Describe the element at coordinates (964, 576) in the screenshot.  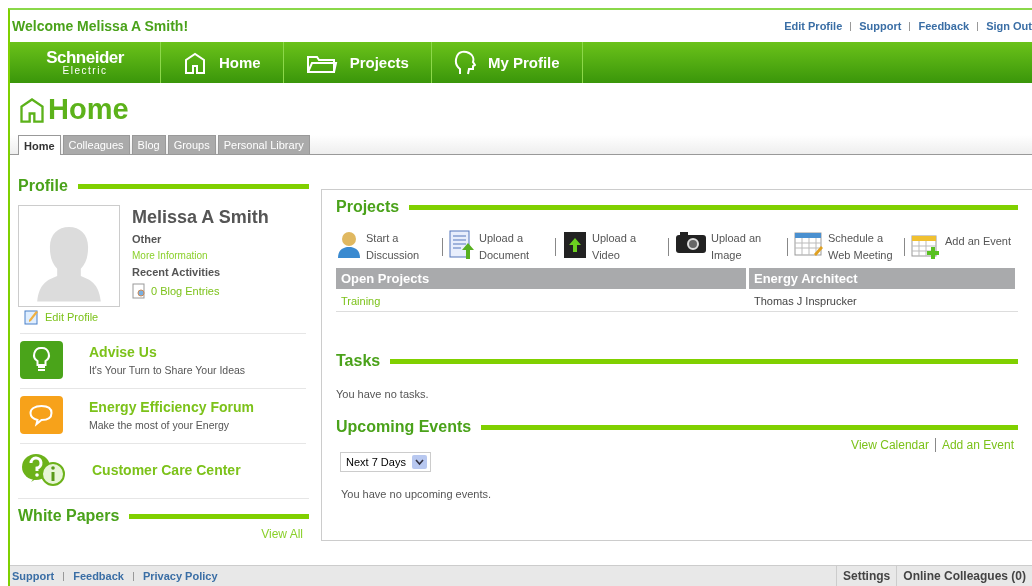
I see `footer-button: Online Colleagues (0)` at that location.